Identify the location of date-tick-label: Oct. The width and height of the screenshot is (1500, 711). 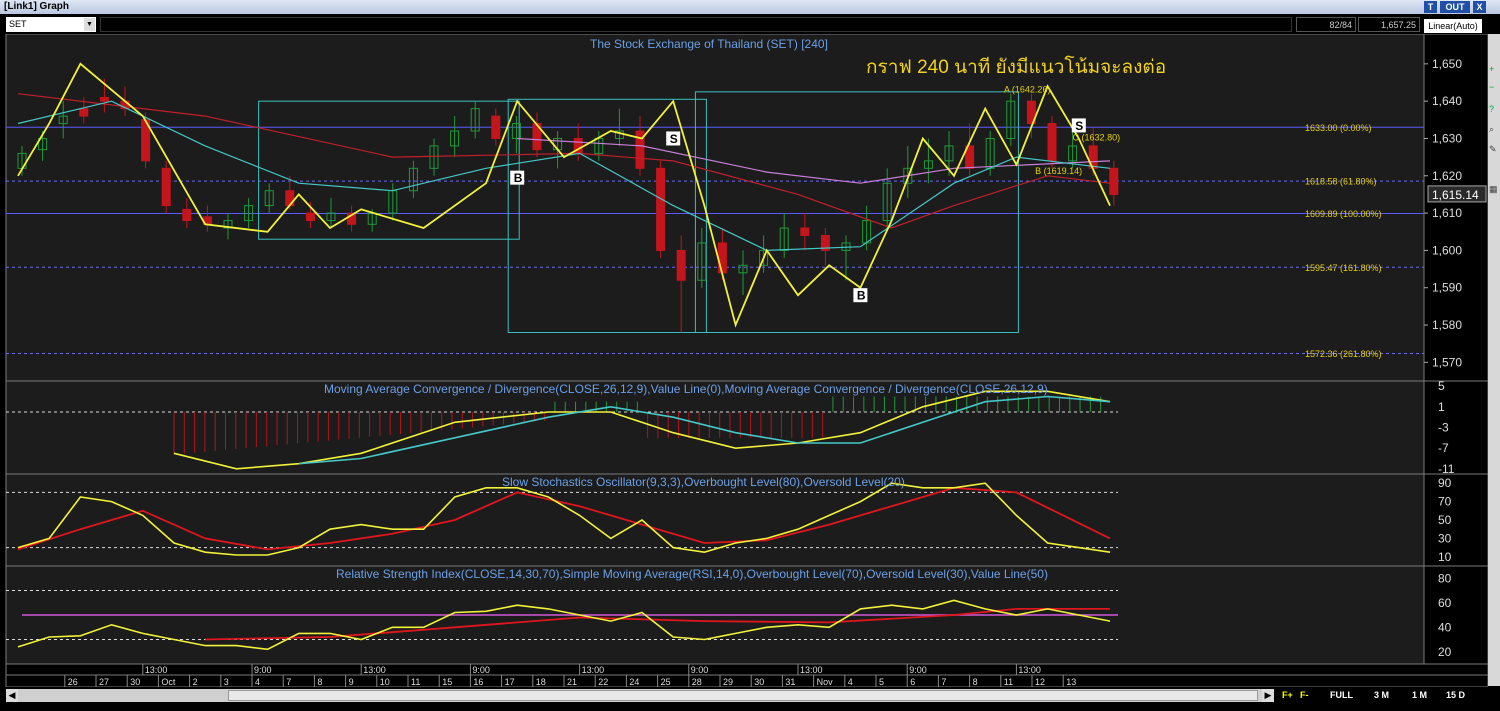
(168, 682).